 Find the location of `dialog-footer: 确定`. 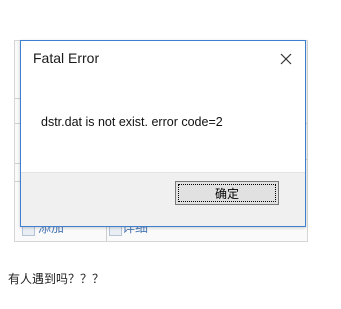

dialog-footer: 确定 is located at coordinates (163, 199).